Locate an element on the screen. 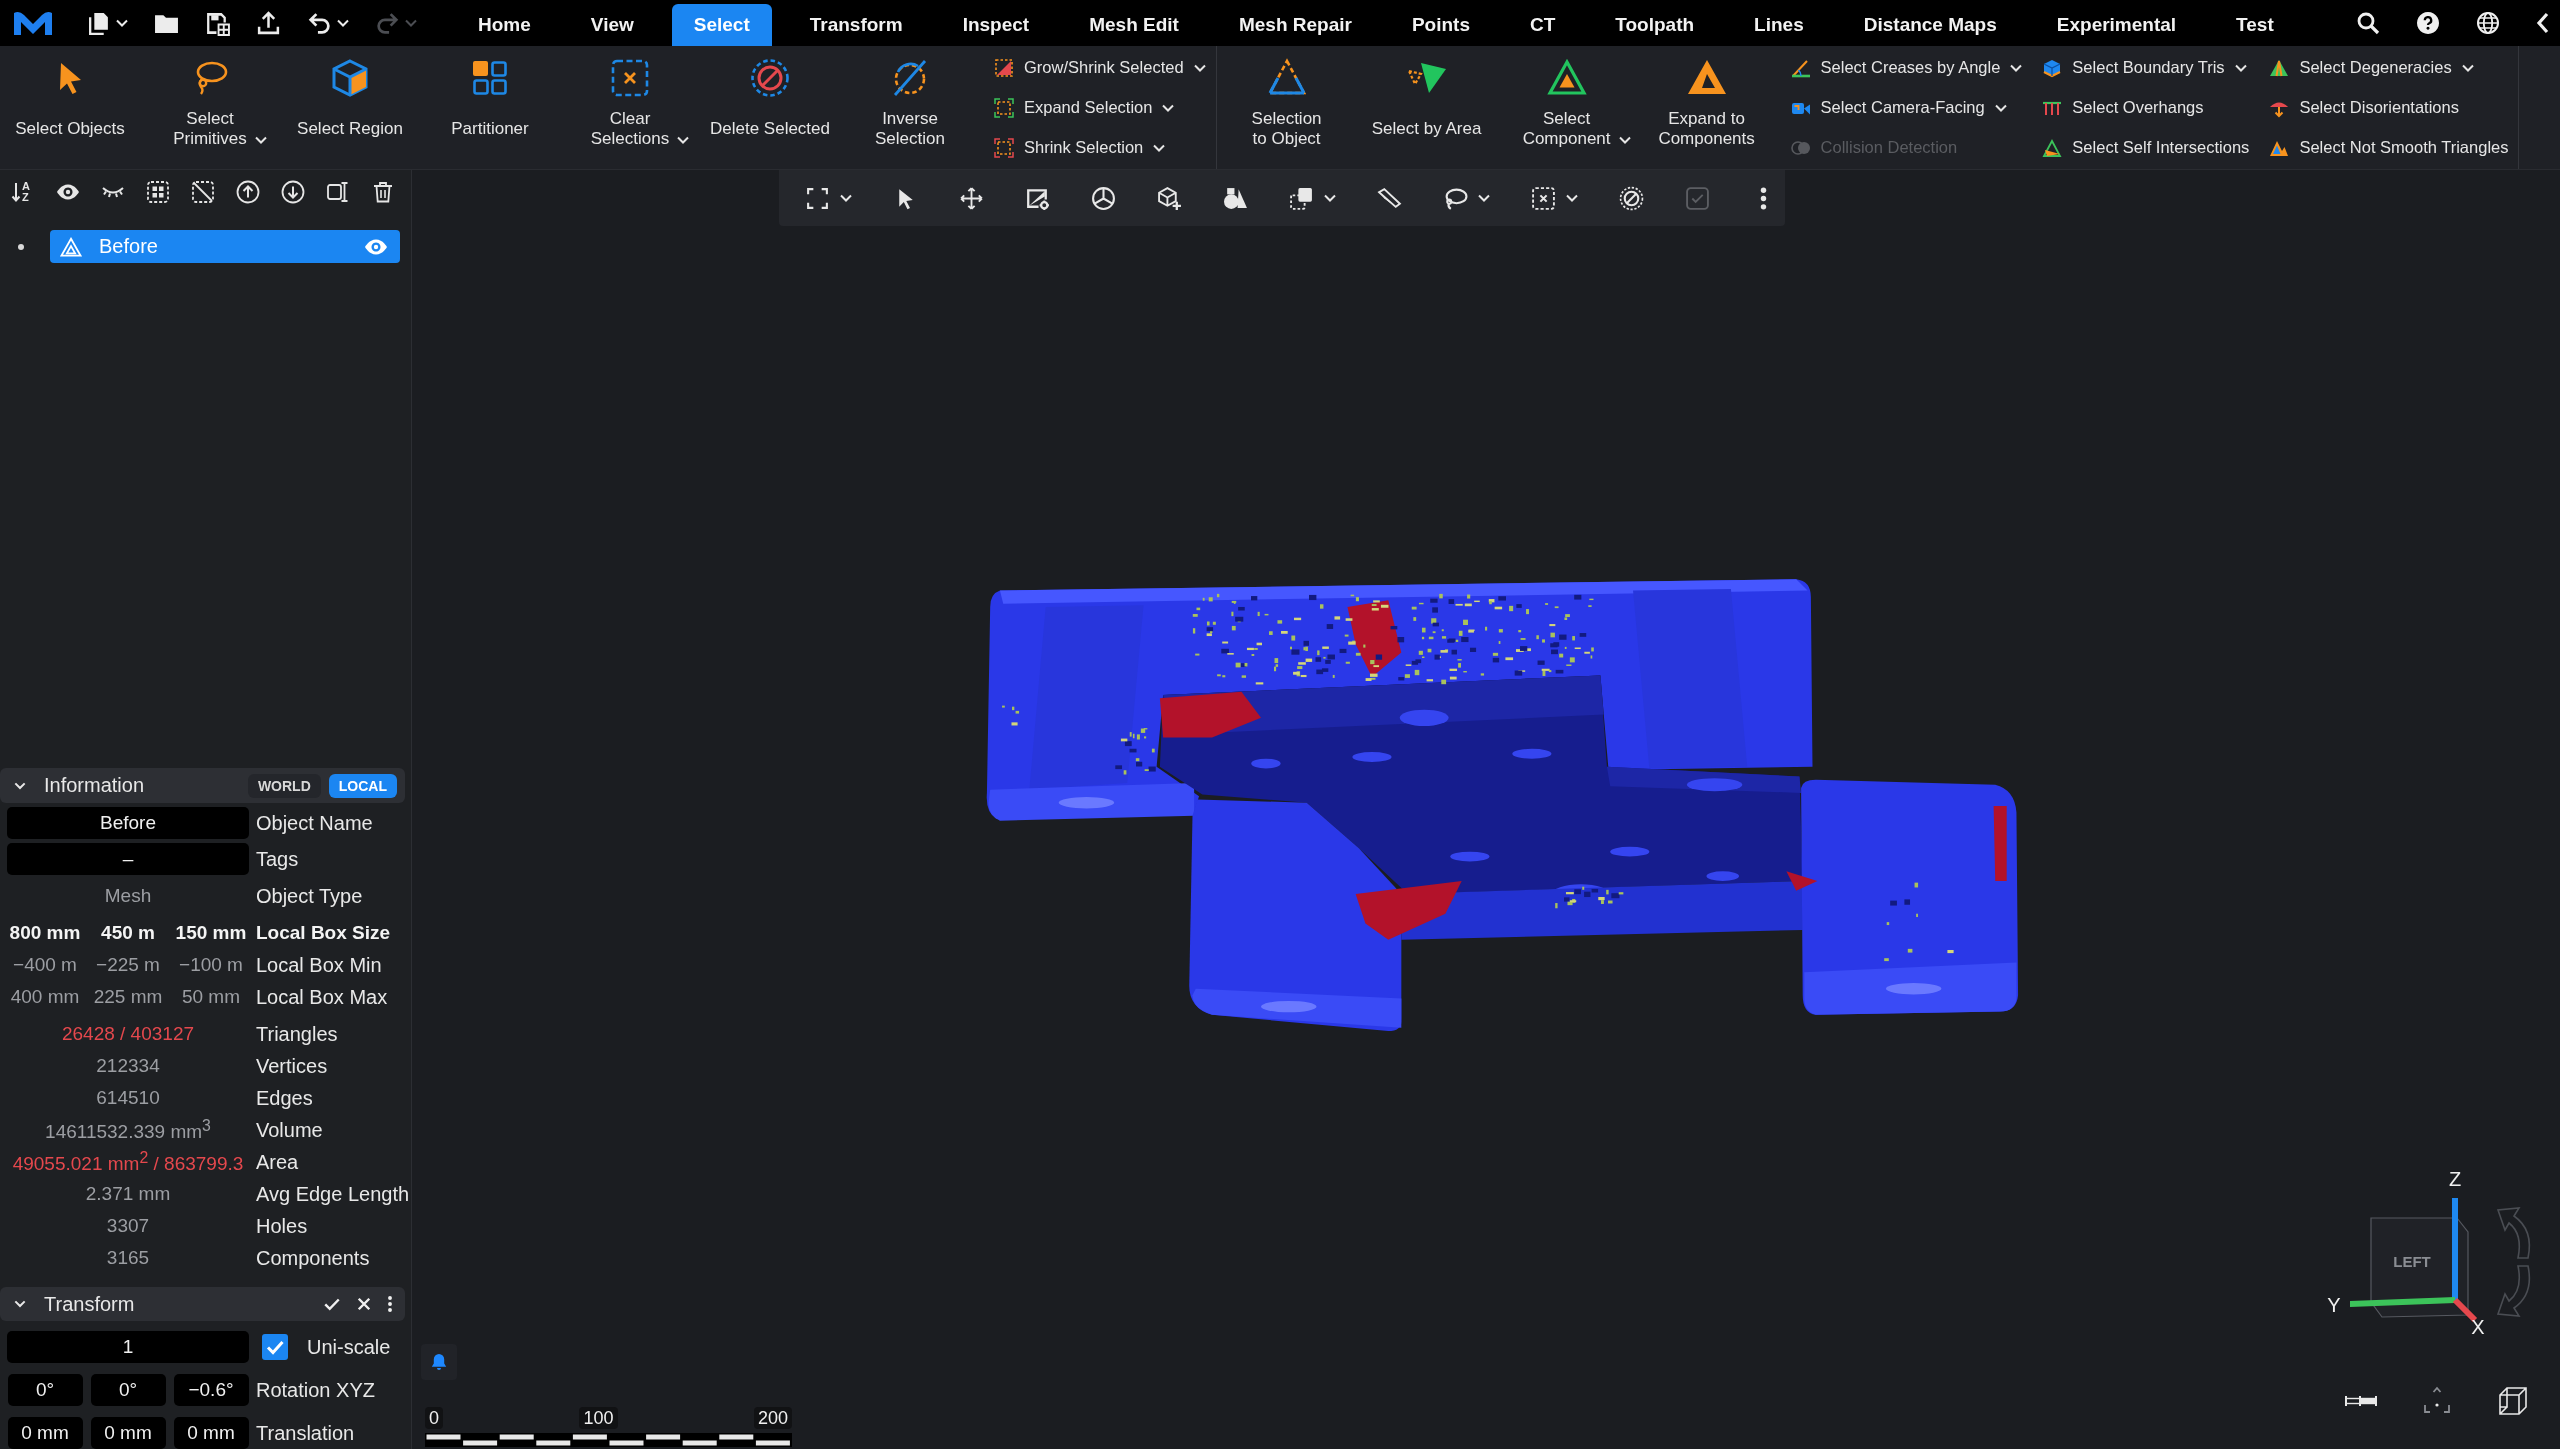 This screenshot has width=2560, height=1449. scale-label: 200 is located at coordinates (772, 1418).